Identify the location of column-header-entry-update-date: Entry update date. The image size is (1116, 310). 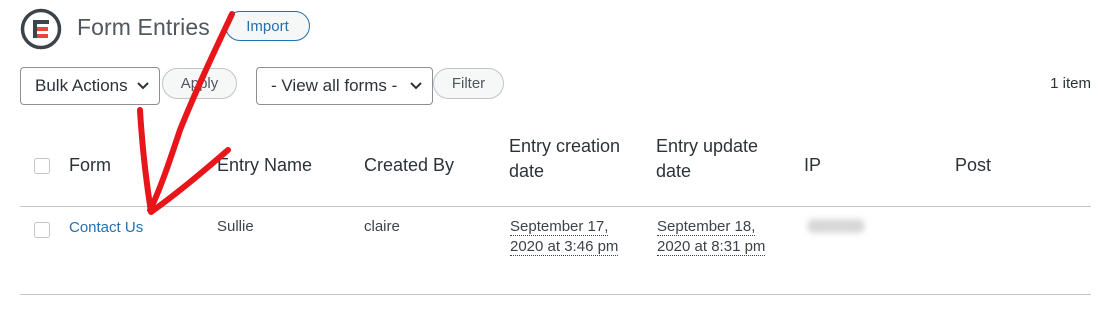
(707, 159).